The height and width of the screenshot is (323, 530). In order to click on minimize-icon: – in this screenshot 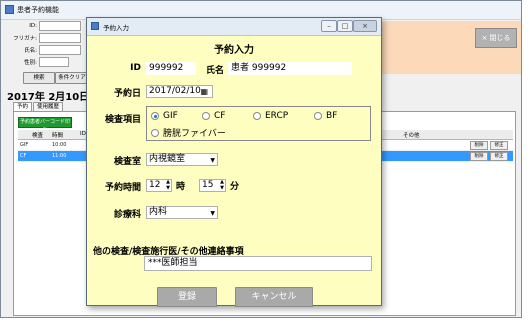, I will do `click(329, 26)`.